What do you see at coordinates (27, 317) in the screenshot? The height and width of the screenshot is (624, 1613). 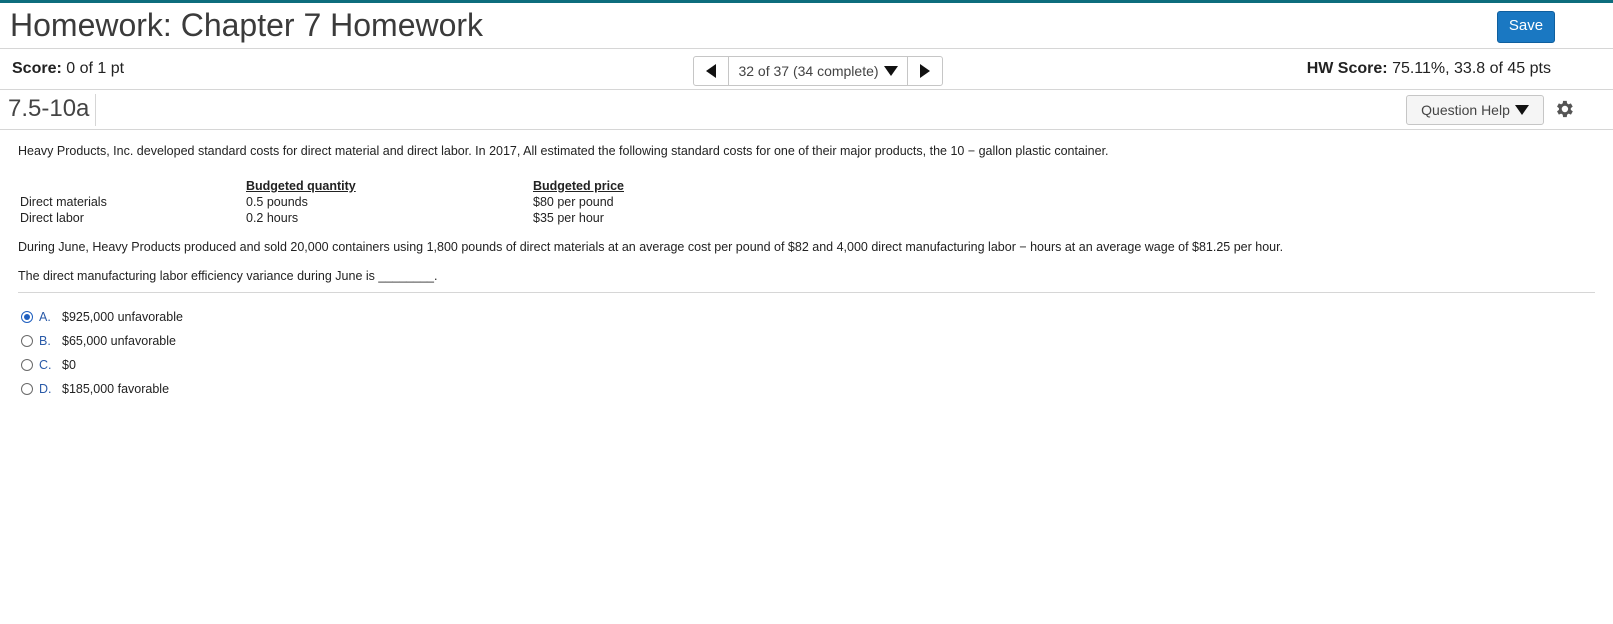 I see `radio-button-selected` at bounding box center [27, 317].